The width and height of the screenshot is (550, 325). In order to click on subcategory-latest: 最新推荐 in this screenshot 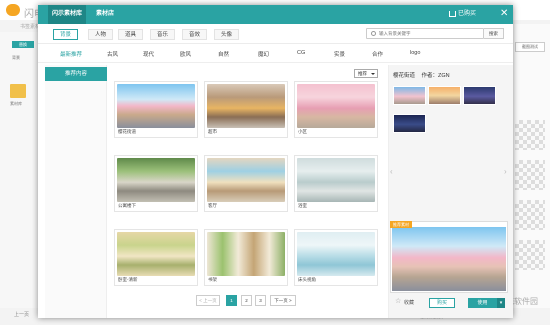, I will do `click(71, 54)`.